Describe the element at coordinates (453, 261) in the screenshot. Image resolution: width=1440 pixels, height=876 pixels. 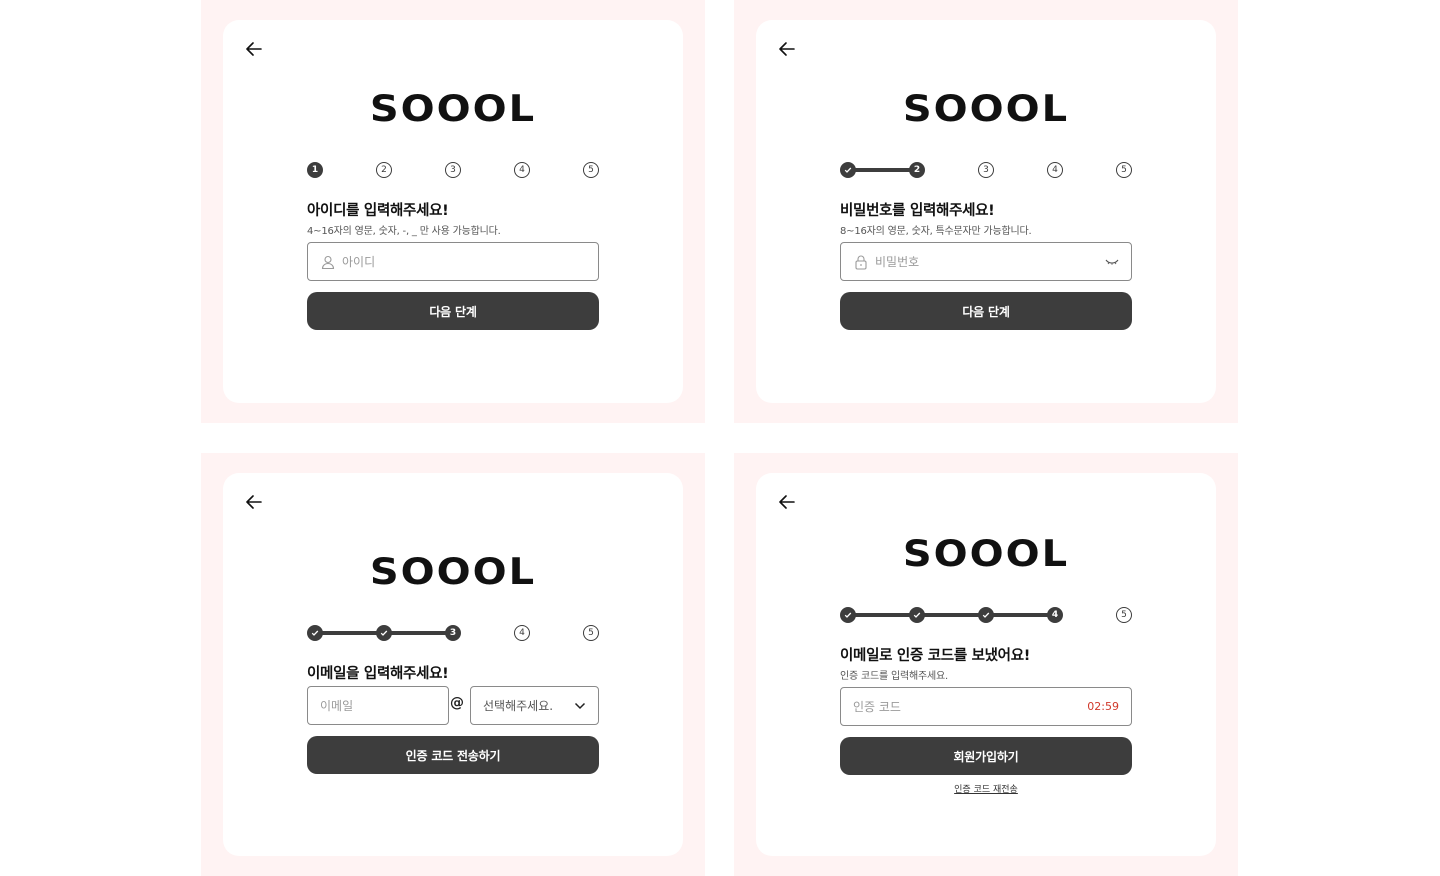
I see `id-input: 아이디` at that location.